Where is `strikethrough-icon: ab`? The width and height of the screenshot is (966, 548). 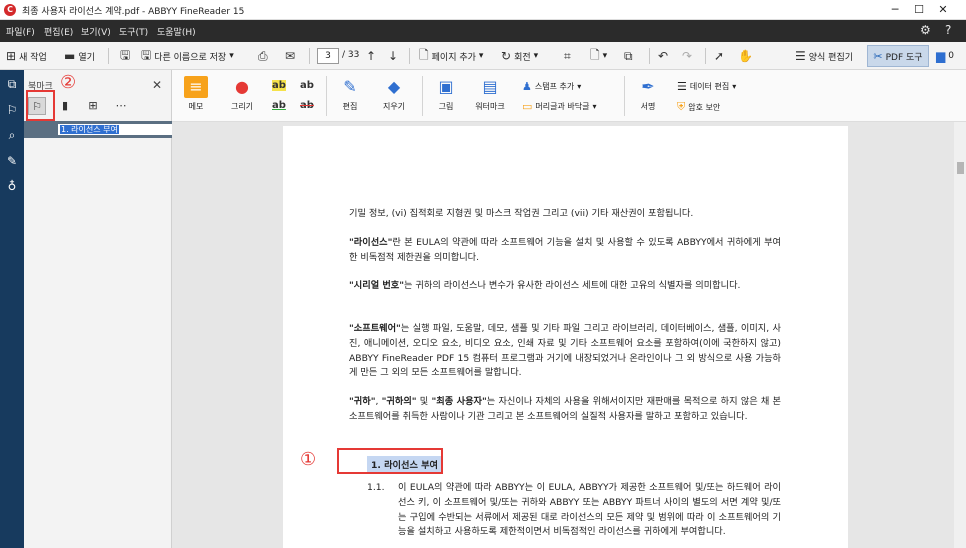 strikethrough-icon: ab is located at coordinates (307, 105).